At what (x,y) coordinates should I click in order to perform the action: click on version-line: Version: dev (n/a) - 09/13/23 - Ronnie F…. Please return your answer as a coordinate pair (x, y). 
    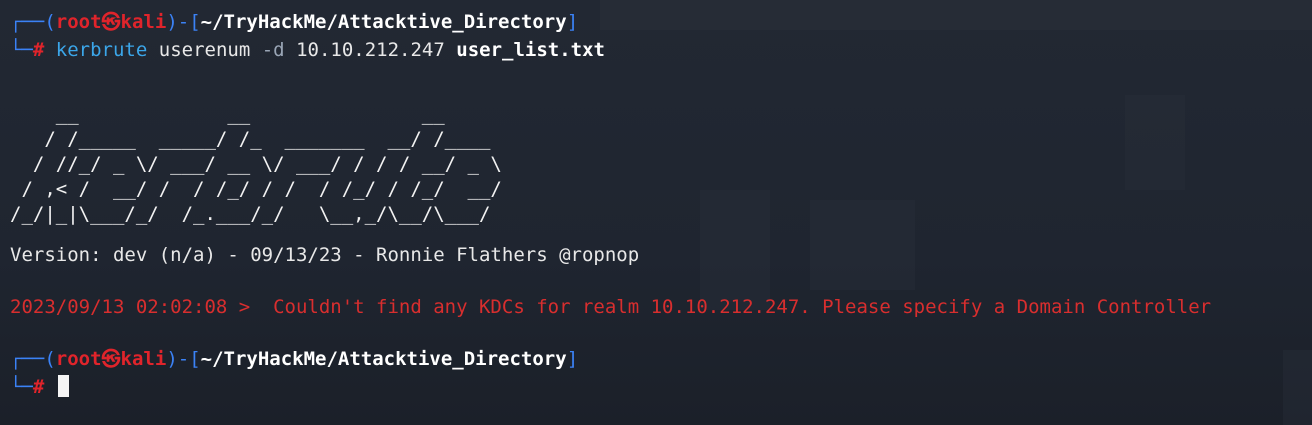
    Looking at the image, I should click on (325, 255).